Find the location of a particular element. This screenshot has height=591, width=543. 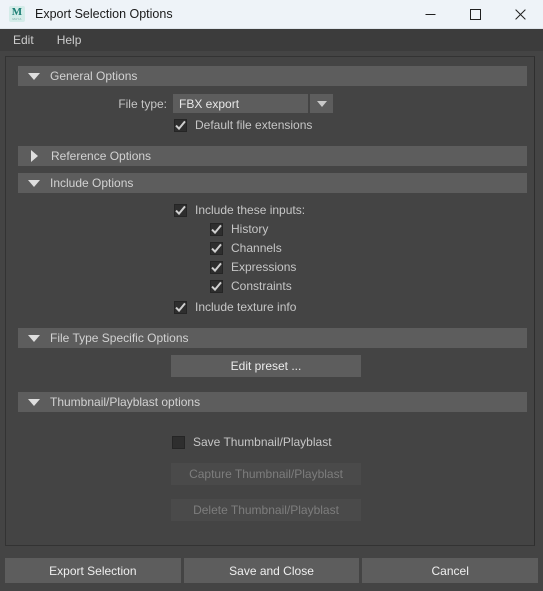

include-texture-info-checkbox: Include texture info is located at coordinates (235, 307).